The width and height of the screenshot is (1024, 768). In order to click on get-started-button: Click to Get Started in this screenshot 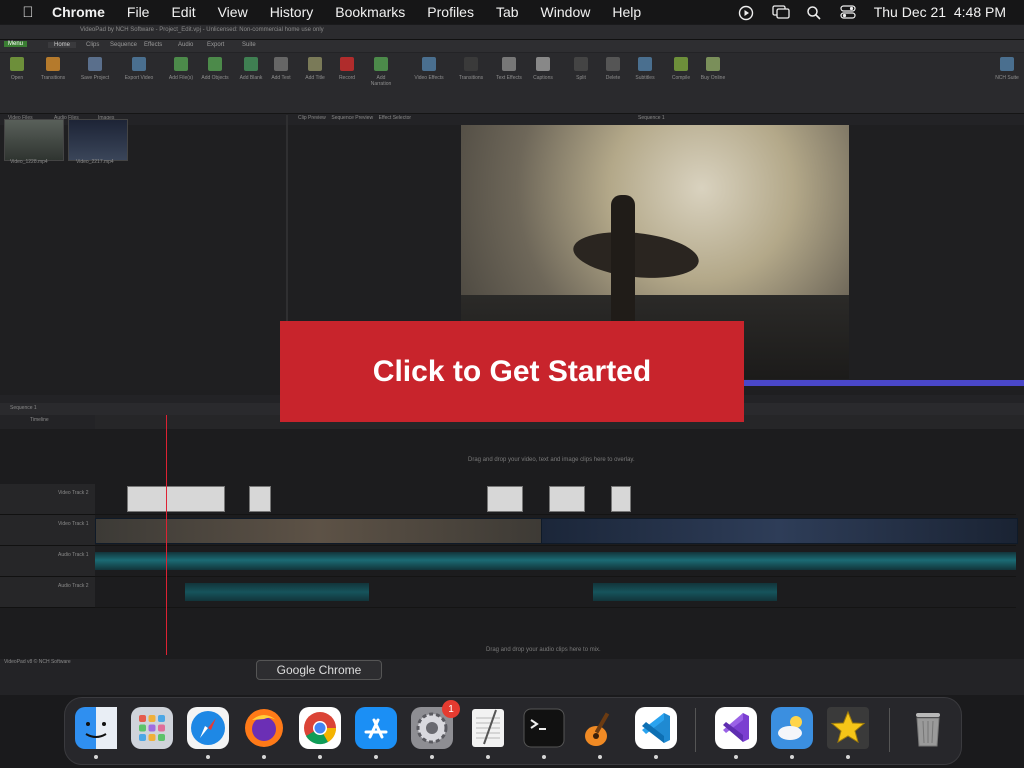, I will do `click(512, 371)`.